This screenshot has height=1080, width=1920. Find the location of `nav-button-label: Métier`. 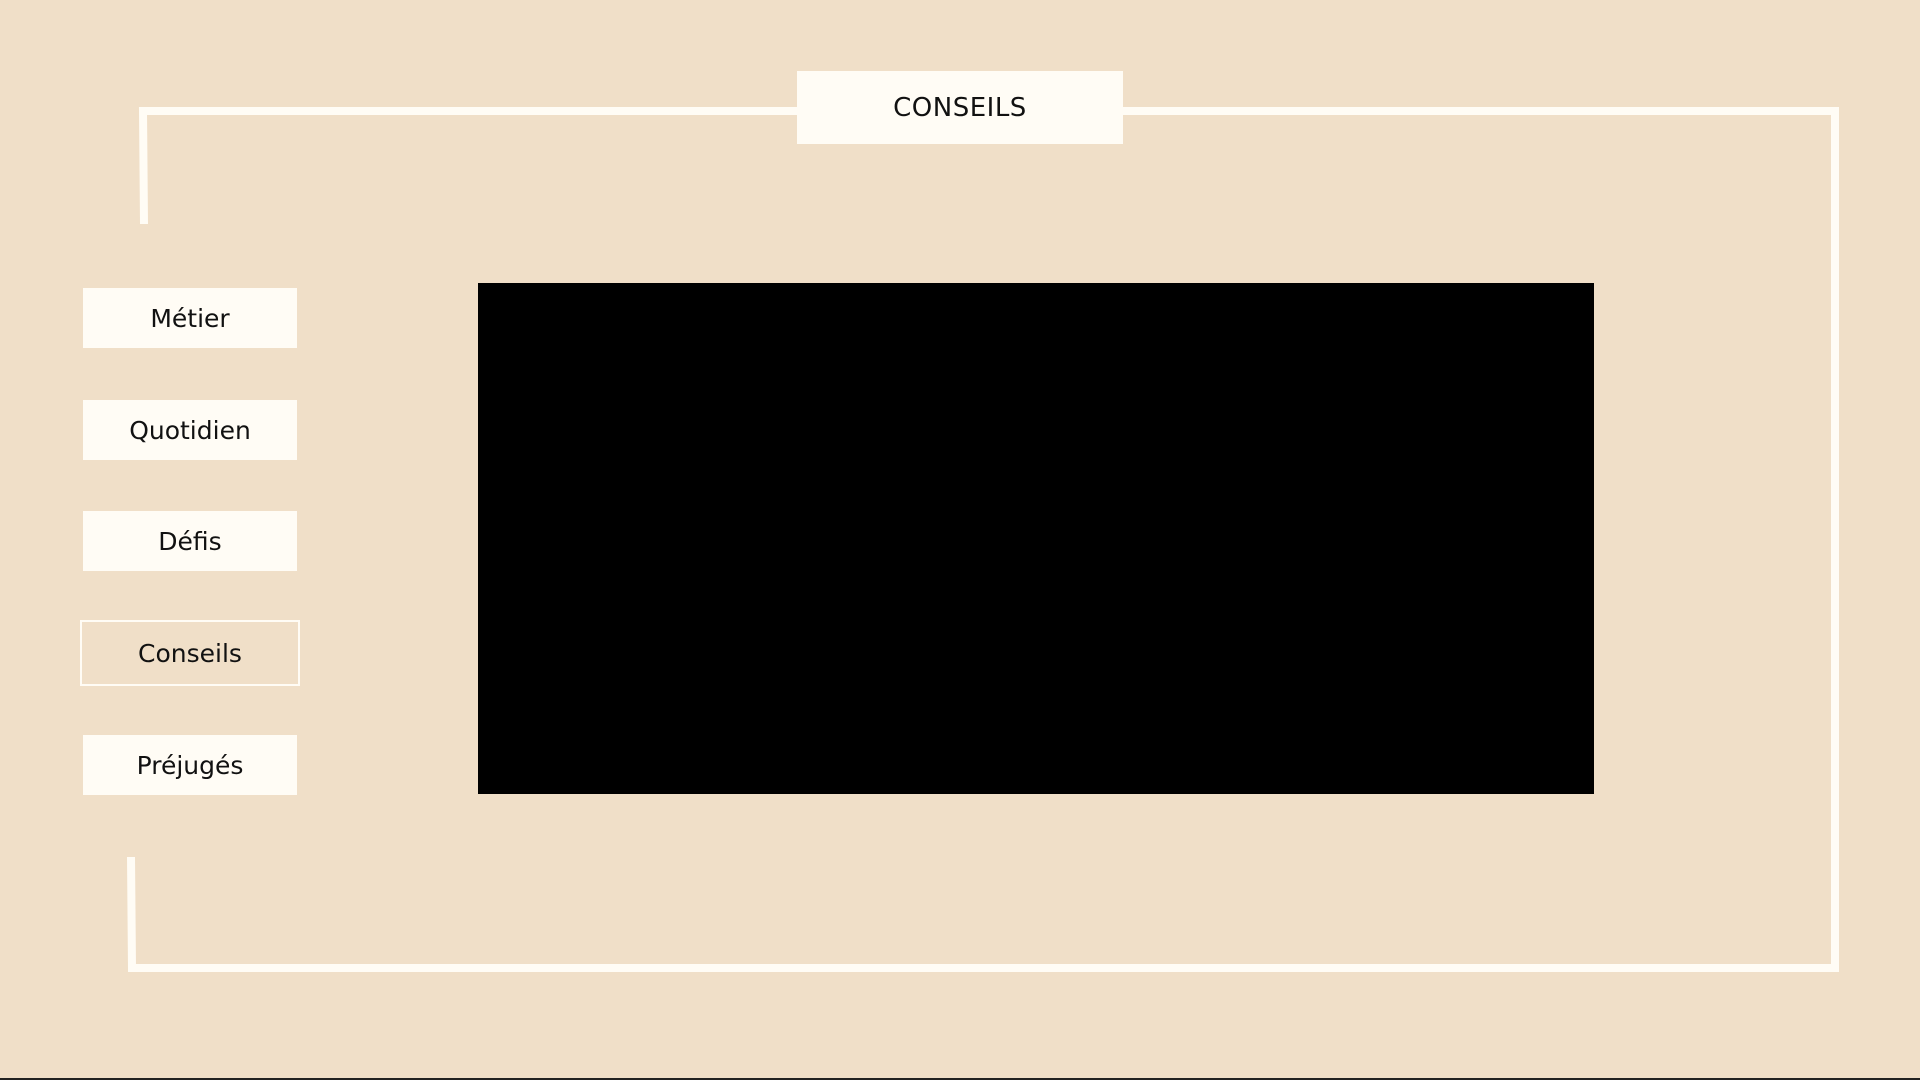

nav-button-label: Métier is located at coordinates (190, 318).